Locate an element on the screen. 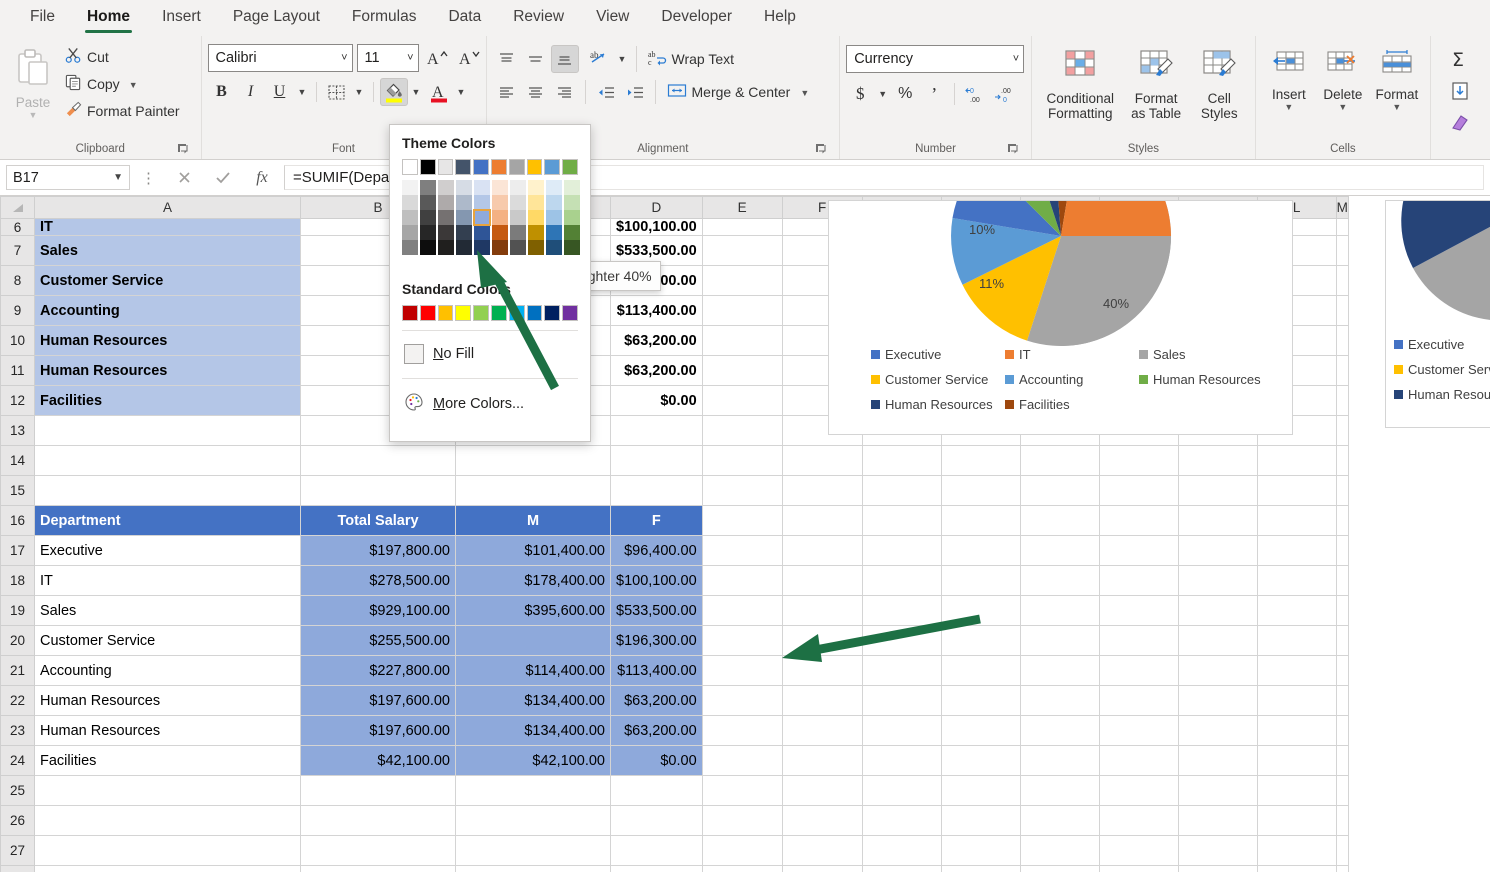 The image size is (1490, 883). cell-A26 is located at coordinates (167, 820).